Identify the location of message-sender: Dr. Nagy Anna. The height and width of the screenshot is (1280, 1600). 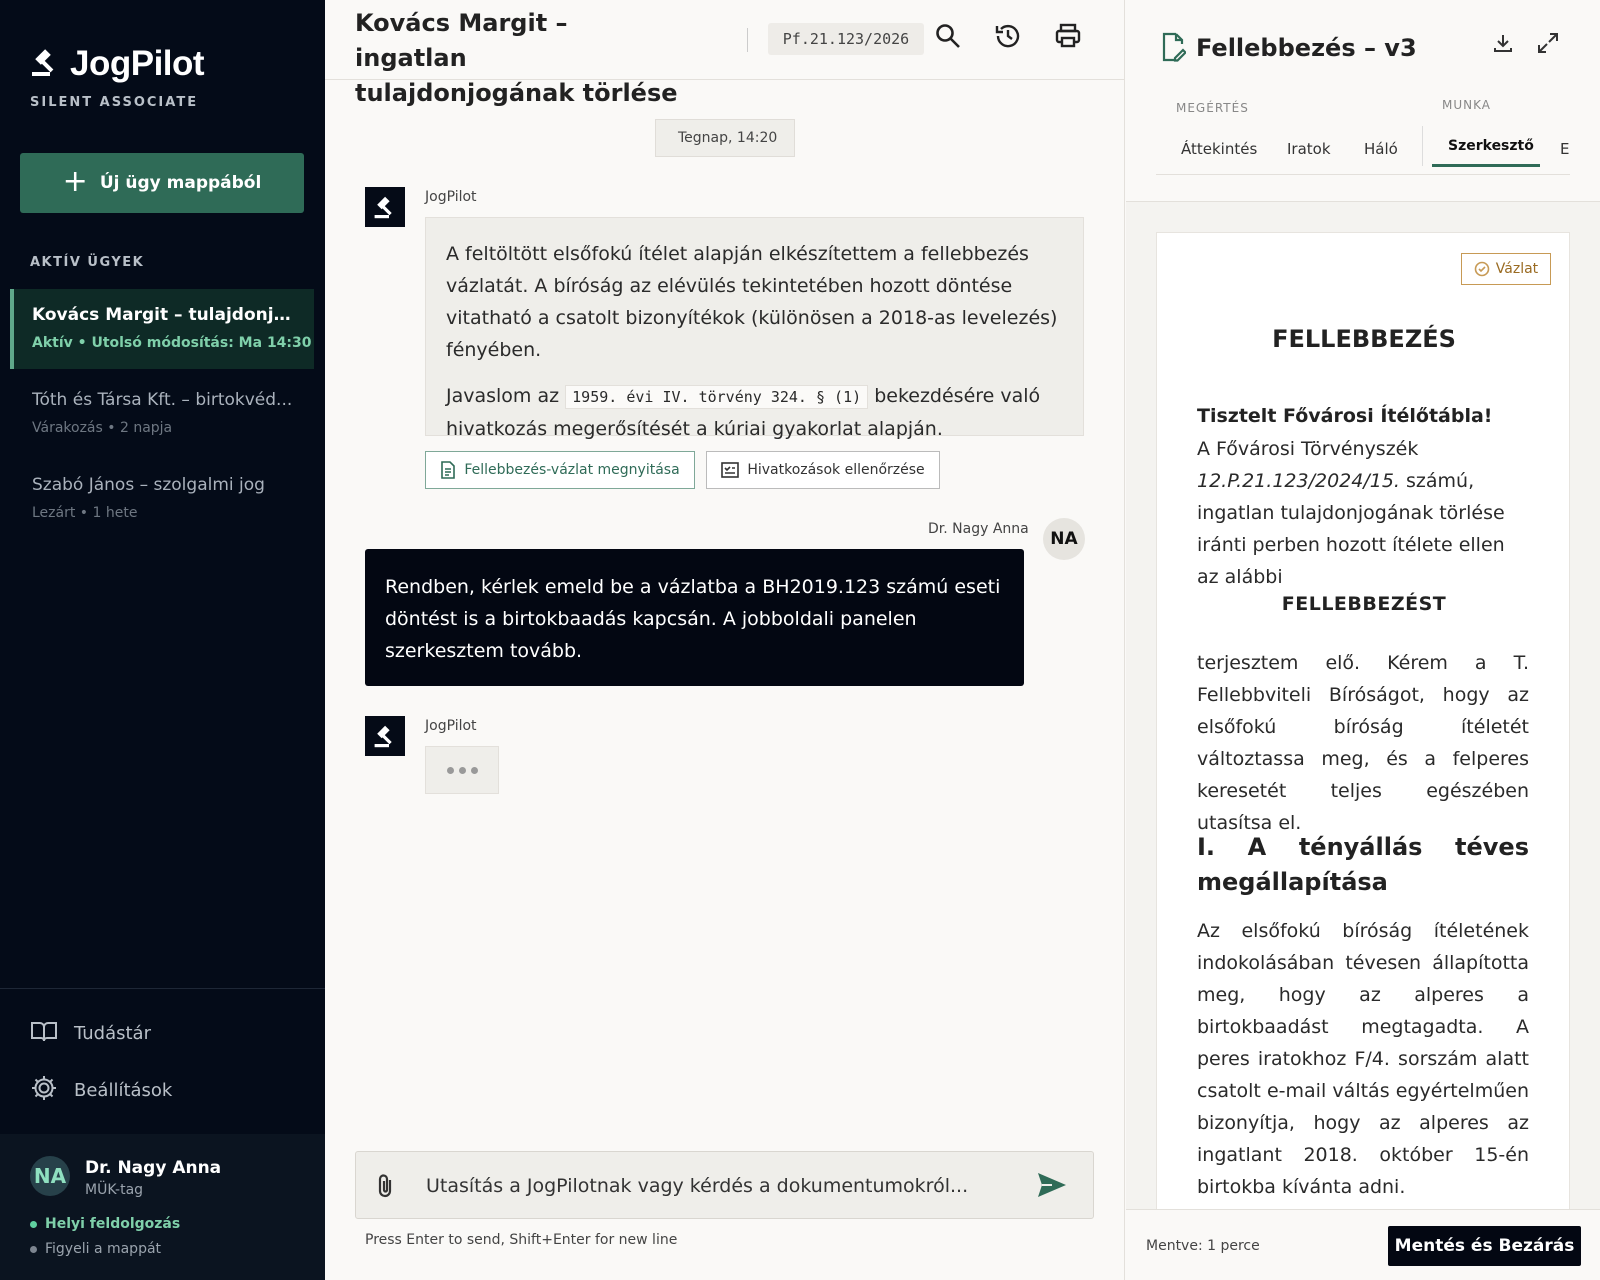
(978, 529).